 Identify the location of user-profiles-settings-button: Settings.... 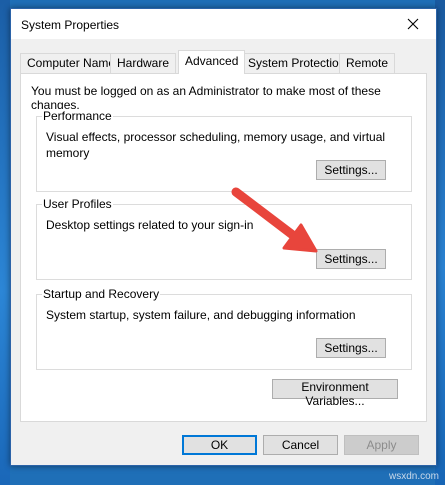
(351, 259).